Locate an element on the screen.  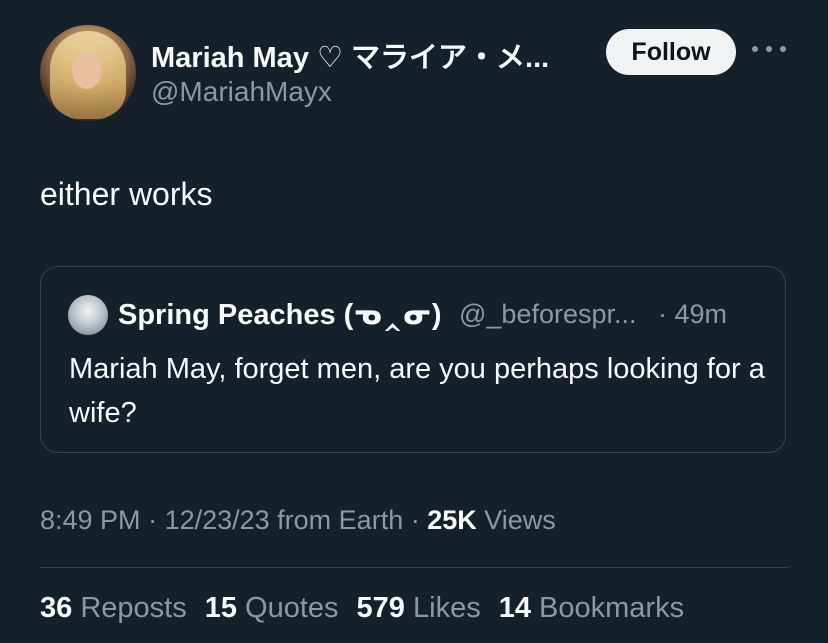
reposts-stat: 36 Reposts is located at coordinates (113, 608).